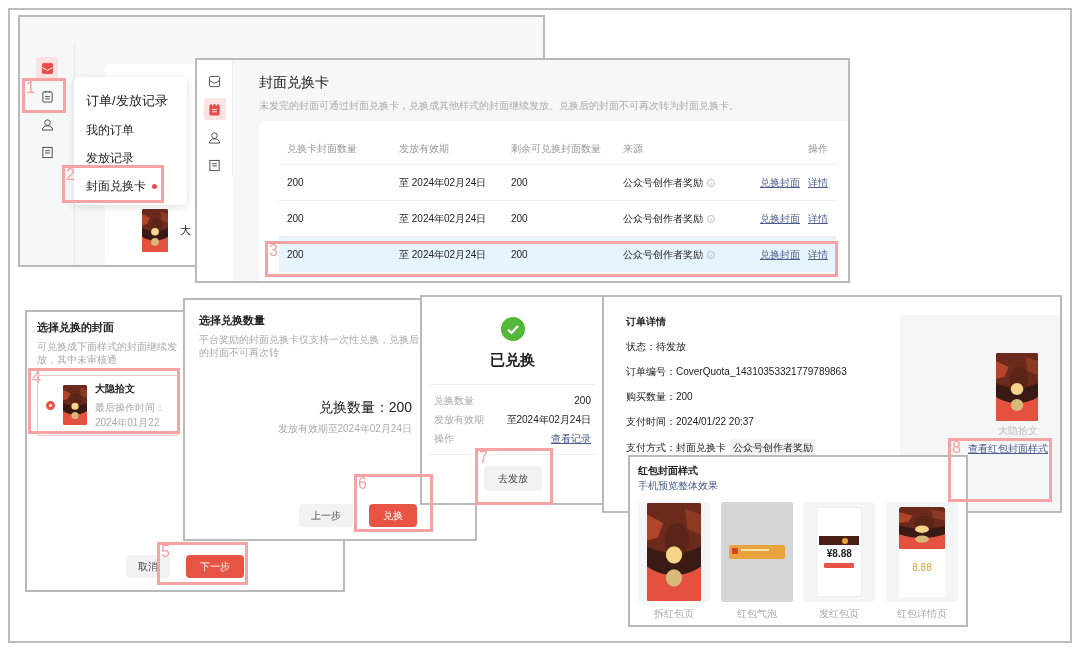 This screenshot has height=651, width=1080. I want to click on check-icon, so click(512, 329).